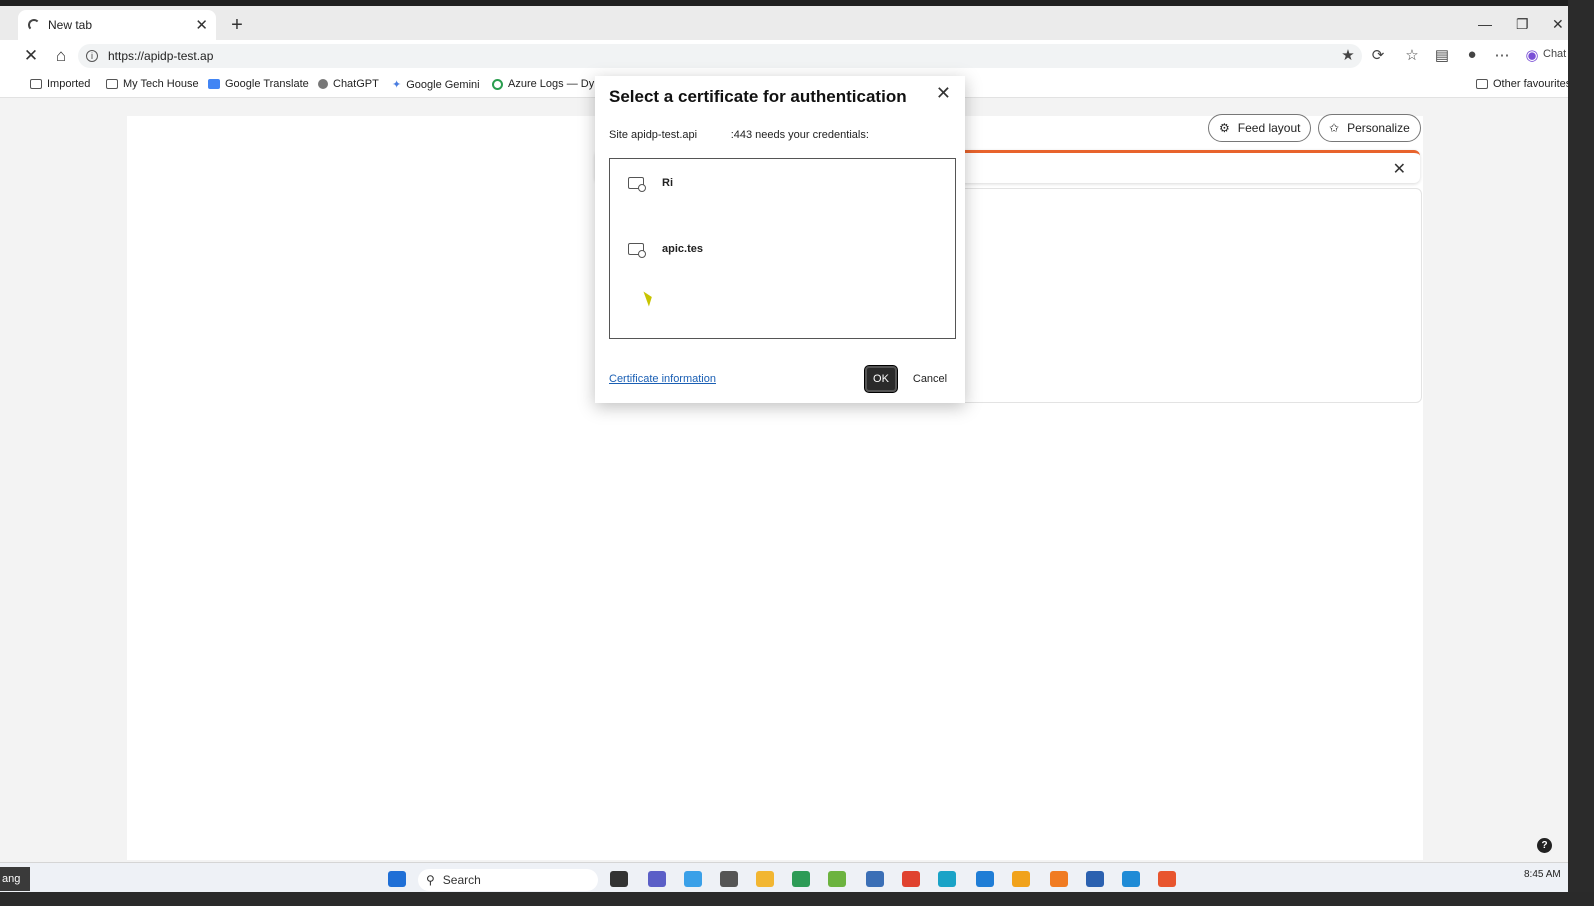 The image size is (1594, 906). What do you see at coordinates (1378, 55) in the screenshot?
I see `extensions-icon: ⟳` at bounding box center [1378, 55].